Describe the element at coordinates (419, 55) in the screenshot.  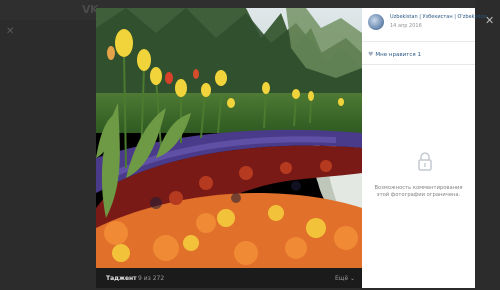
I see `like-count: 1` at that location.